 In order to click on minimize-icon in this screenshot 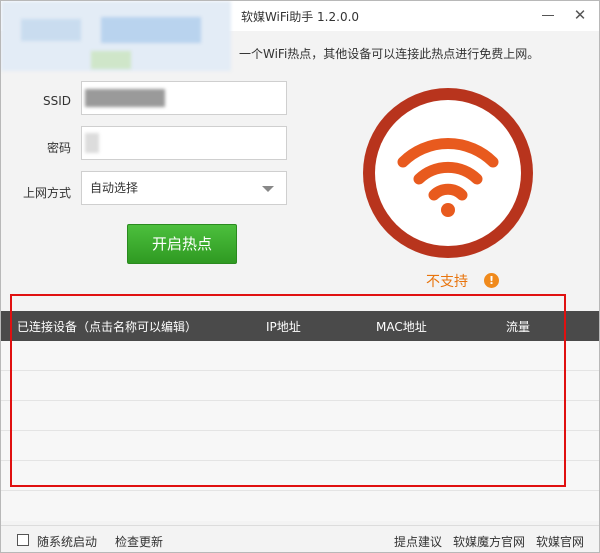, I will do `click(548, 15)`.